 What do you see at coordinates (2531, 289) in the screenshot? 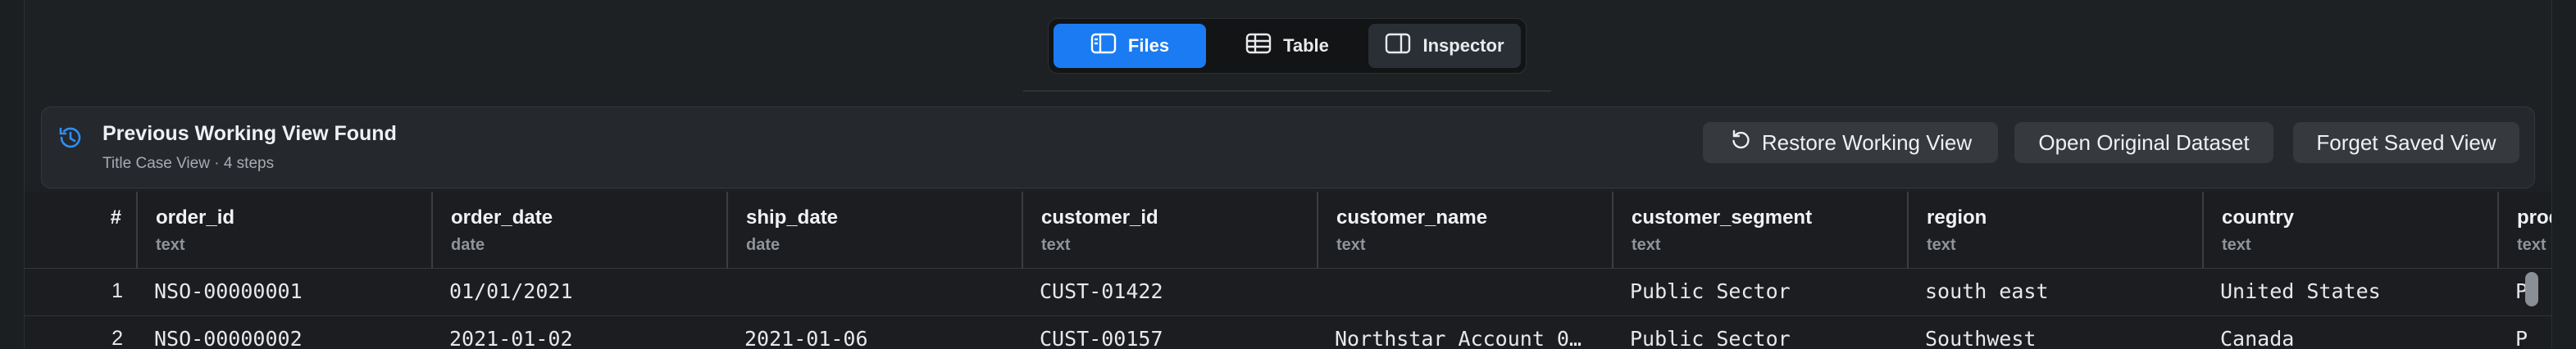
I see `vertical-scrollbar` at bounding box center [2531, 289].